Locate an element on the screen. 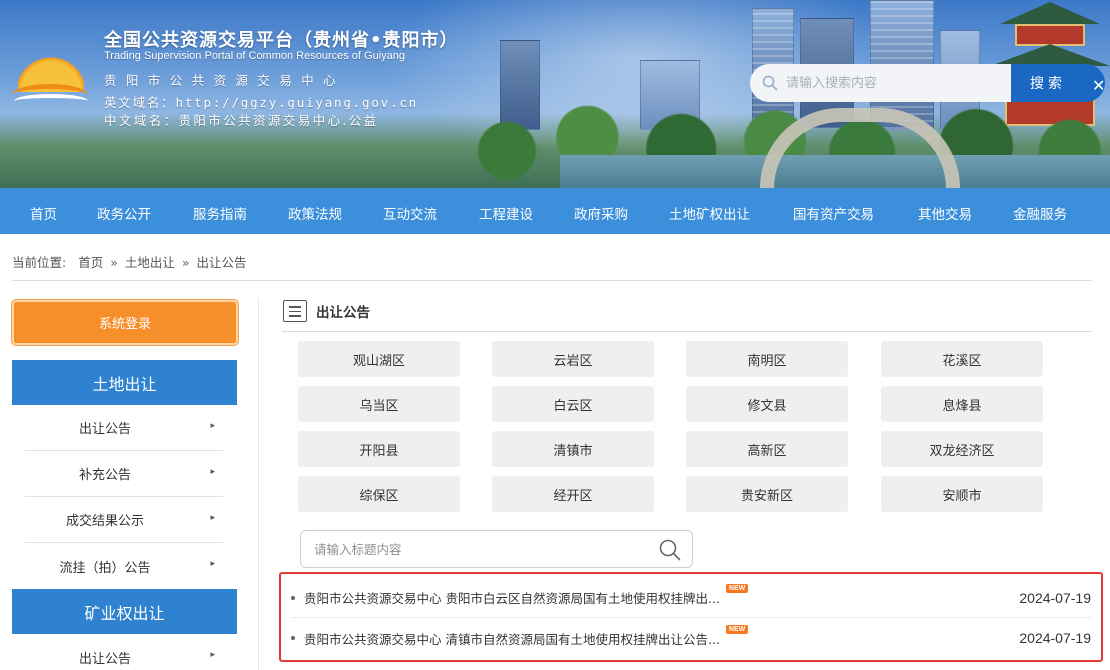  close-icon: ✕ is located at coordinates (1098, 85).